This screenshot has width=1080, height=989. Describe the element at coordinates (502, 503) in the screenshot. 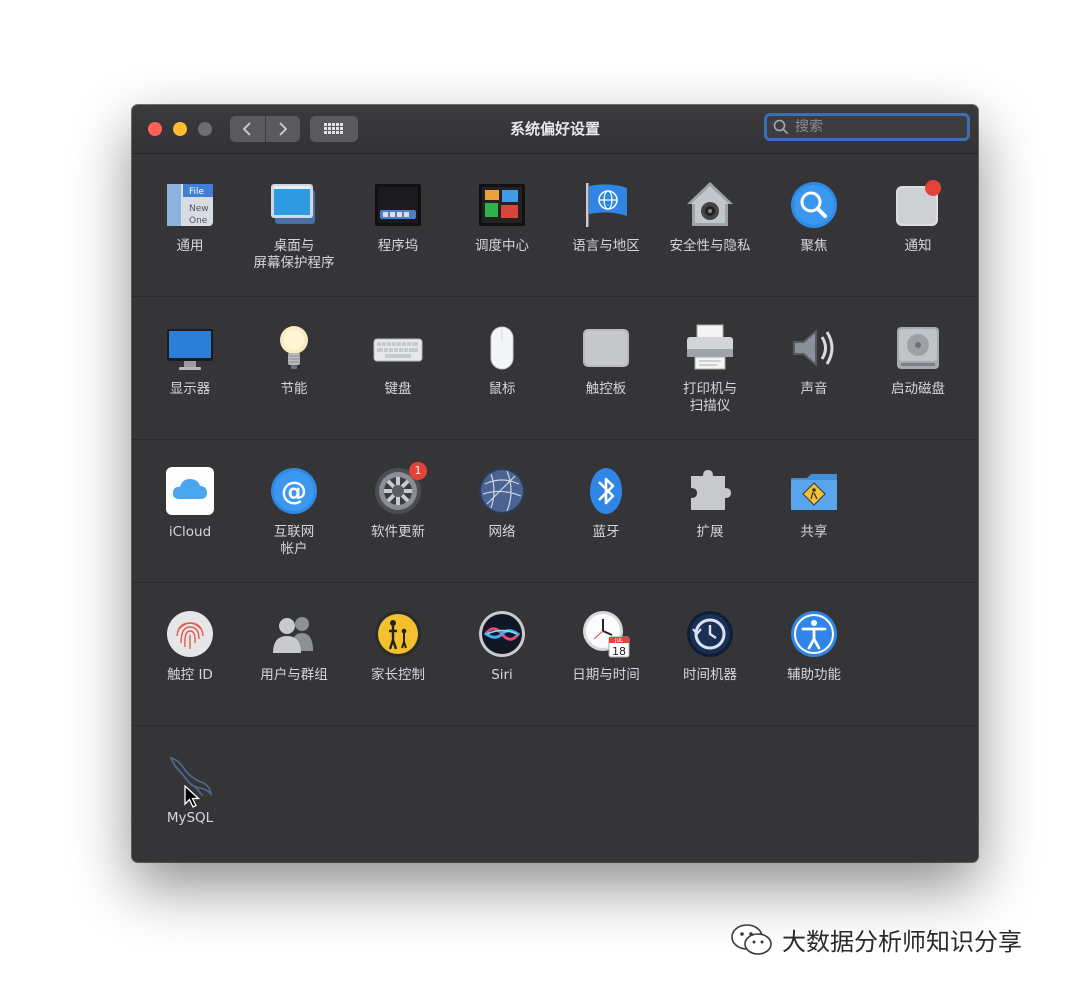

I see `pane-network: 网络` at that location.